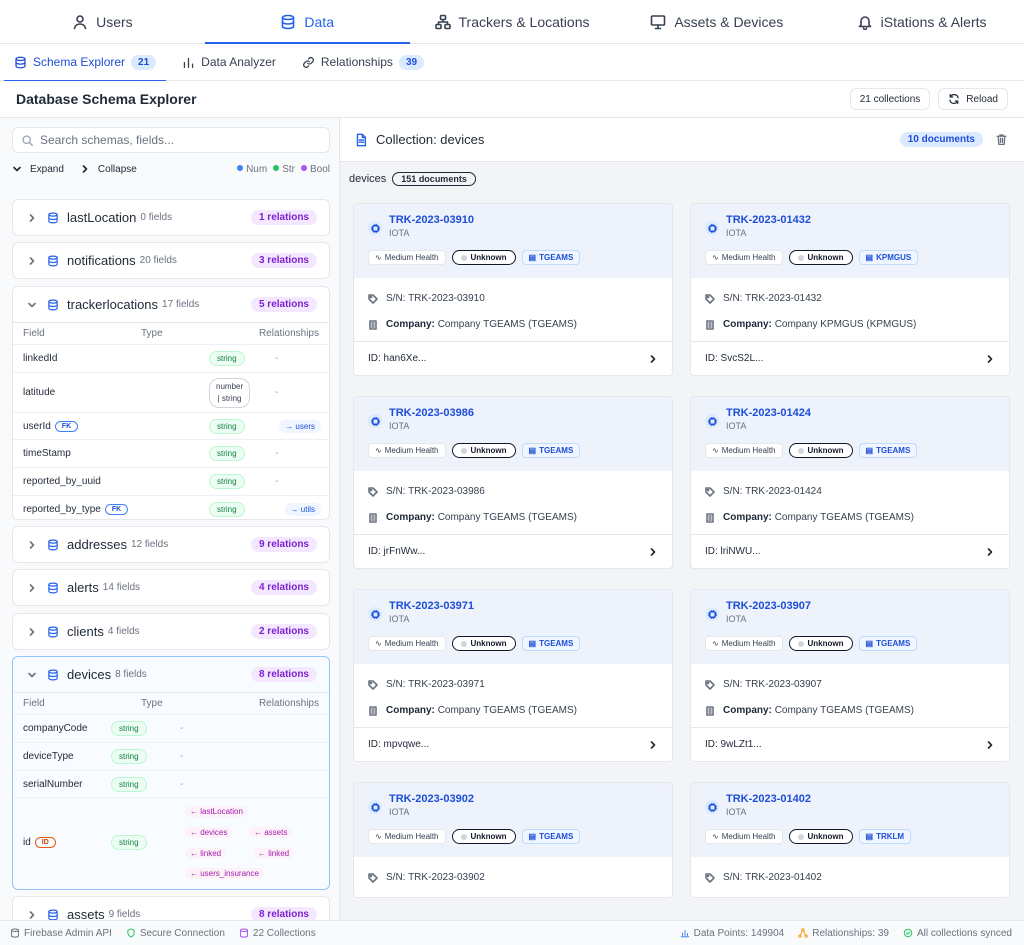 The width and height of the screenshot is (1024, 945). I want to click on tab-assets-devices: Assets & Devices, so click(716, 21).